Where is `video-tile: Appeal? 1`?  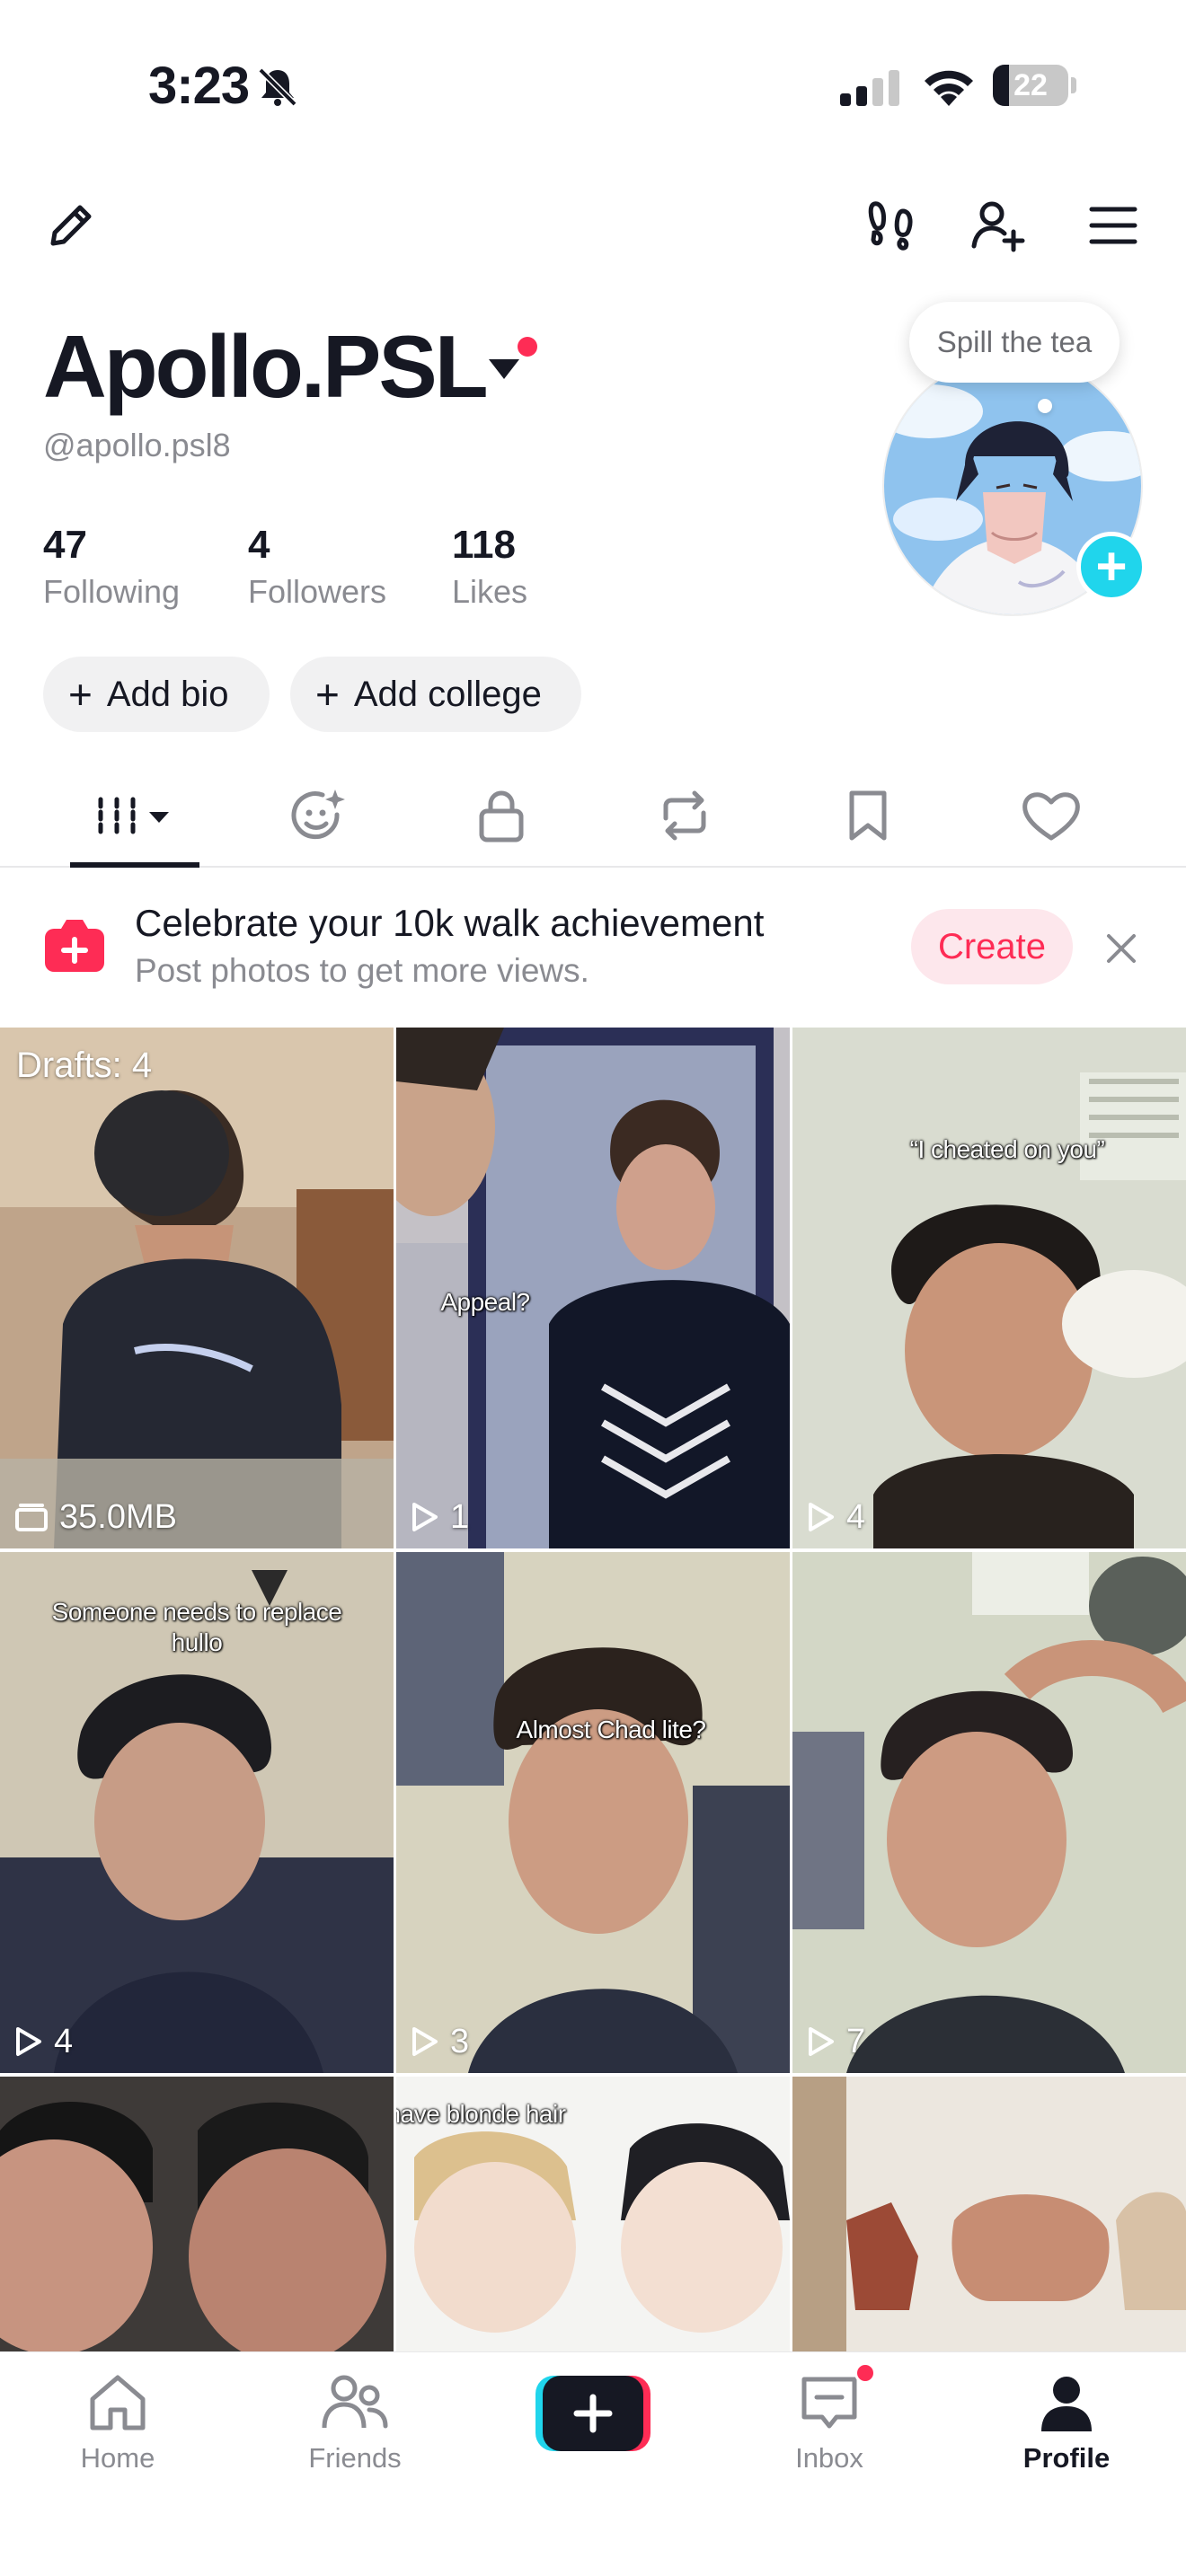 video-tile: Appeal? 1 is located at coordinates (593, 1288).